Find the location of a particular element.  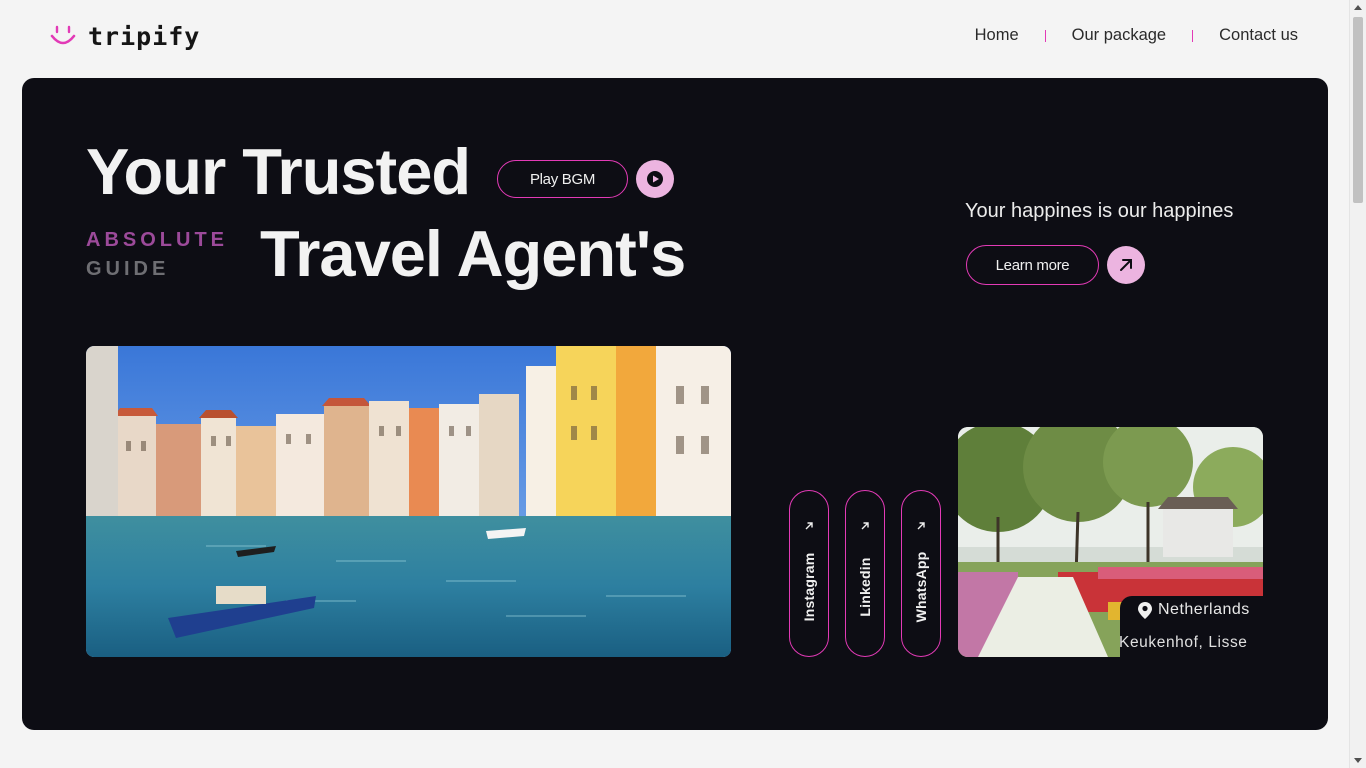

hero-title-line1: Your Trusted is located at coordinates (278, 171).